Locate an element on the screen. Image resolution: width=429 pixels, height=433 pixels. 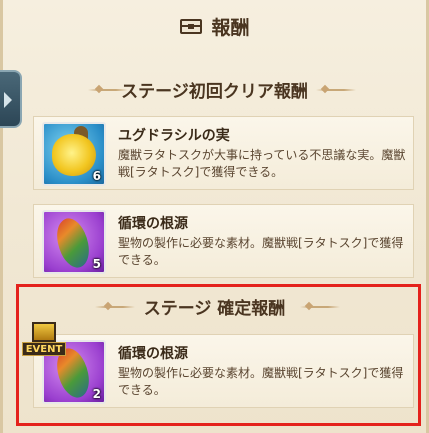
page-title: 報酬 is located at coordinates (230, 27).